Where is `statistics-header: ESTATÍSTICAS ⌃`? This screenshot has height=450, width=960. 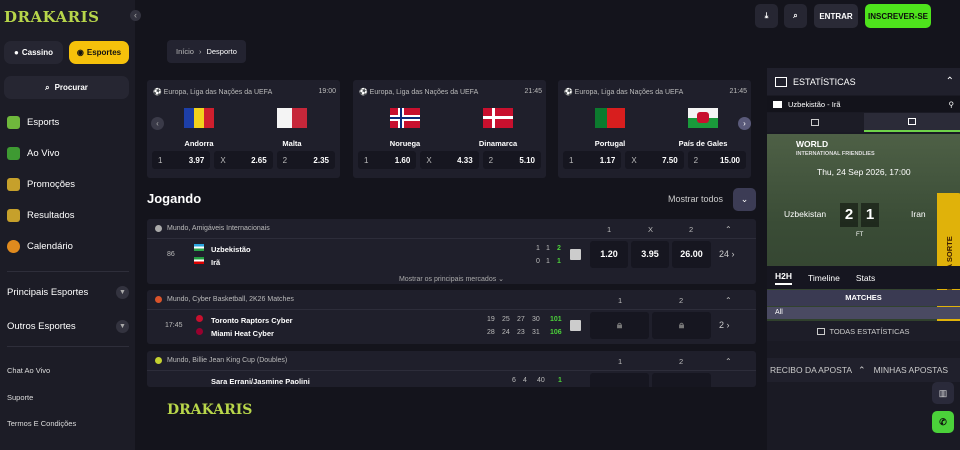 statistics-header: ESTATÍSTICAS ⌃ is located at coordinates (863, 81).